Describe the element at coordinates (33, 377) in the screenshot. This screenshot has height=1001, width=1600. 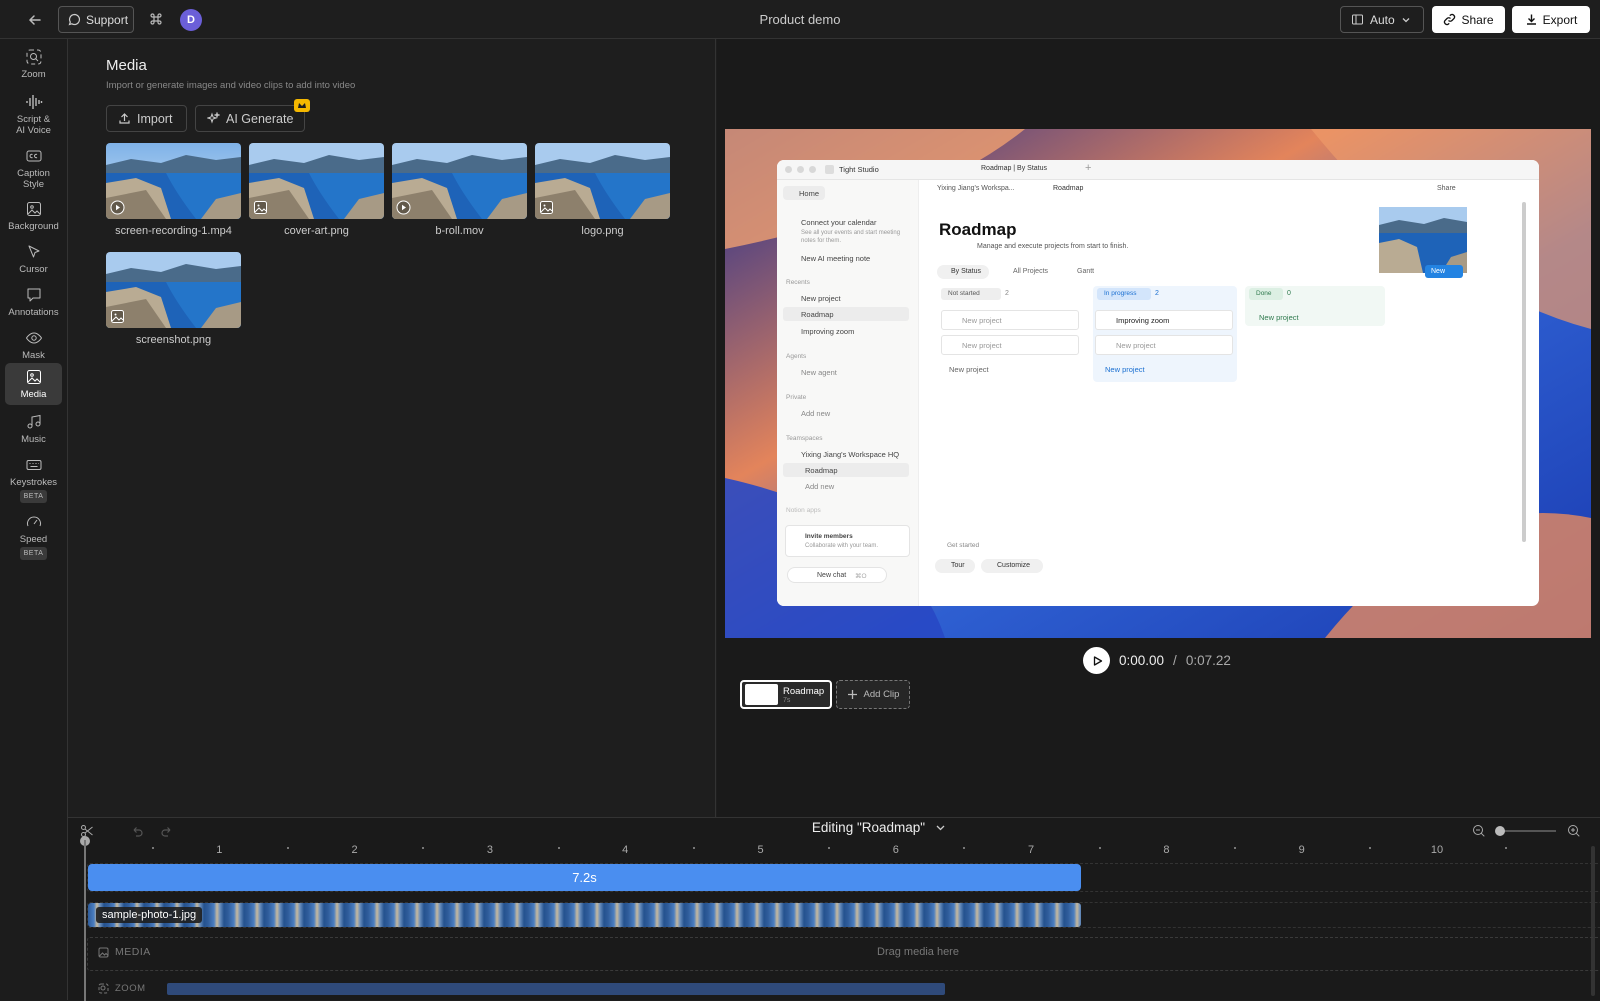
I see `media-icon` at that location.